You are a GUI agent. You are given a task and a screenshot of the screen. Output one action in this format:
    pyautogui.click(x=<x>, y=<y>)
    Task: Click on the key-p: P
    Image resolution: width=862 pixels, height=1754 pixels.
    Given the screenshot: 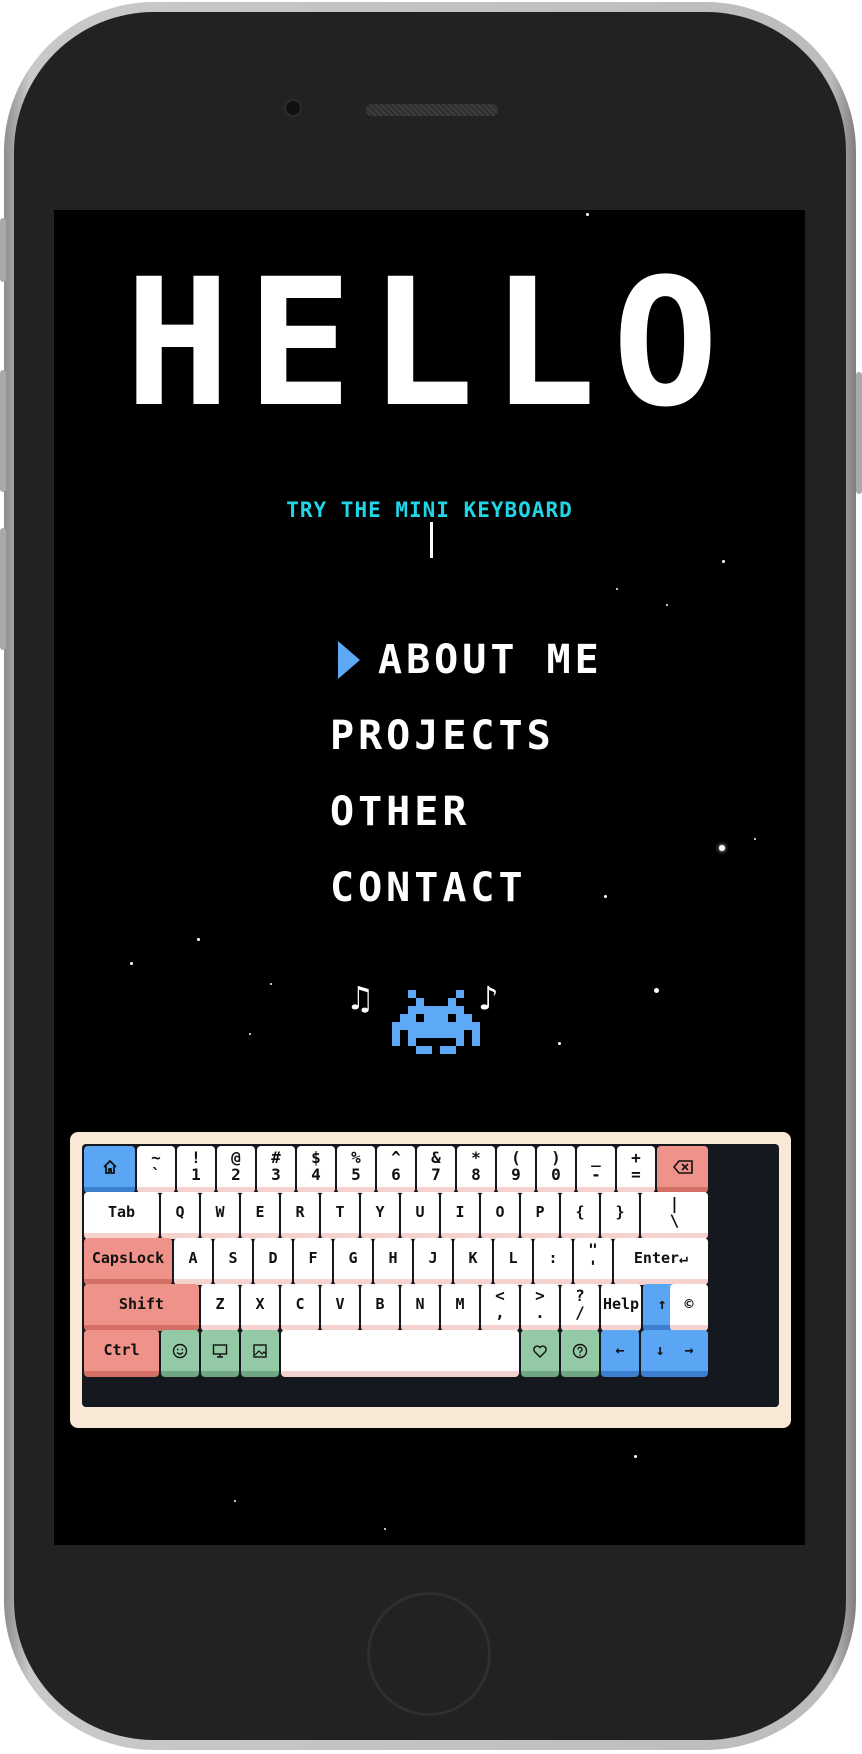 What is the action you would take?
    pyautogui.click(x=540, y=1215)
    